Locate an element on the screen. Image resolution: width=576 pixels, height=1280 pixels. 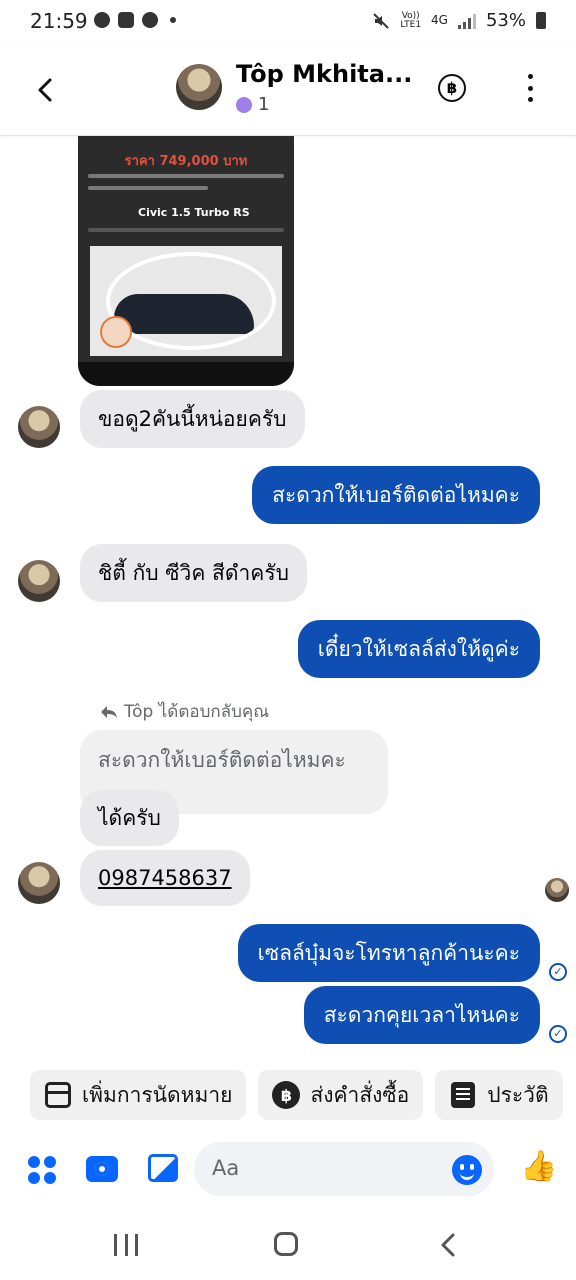
shared-car-listing-image: ราคา 749,000 บาท Civic 1.5 Turbo RS is located at coordinates (186, 261).